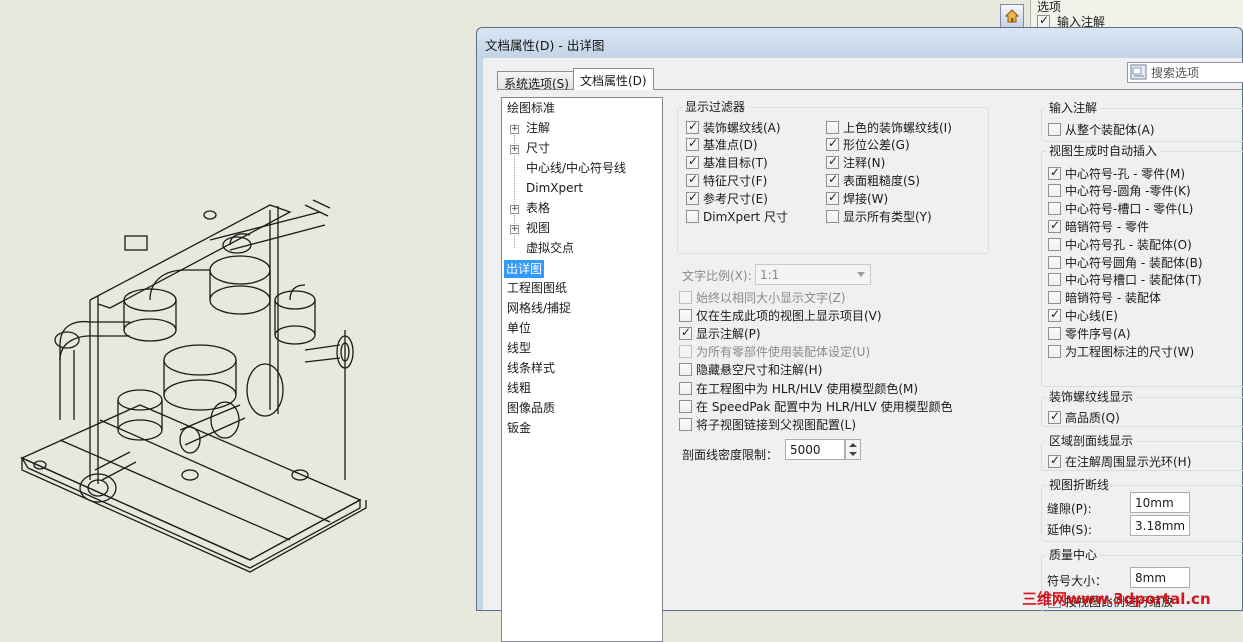 This screenshot has width=1243, height=642. What do you see at coordinates (538, 228) in the screenshot?
I see `tree-item-views: 视图` at bounding box center [538, 228].